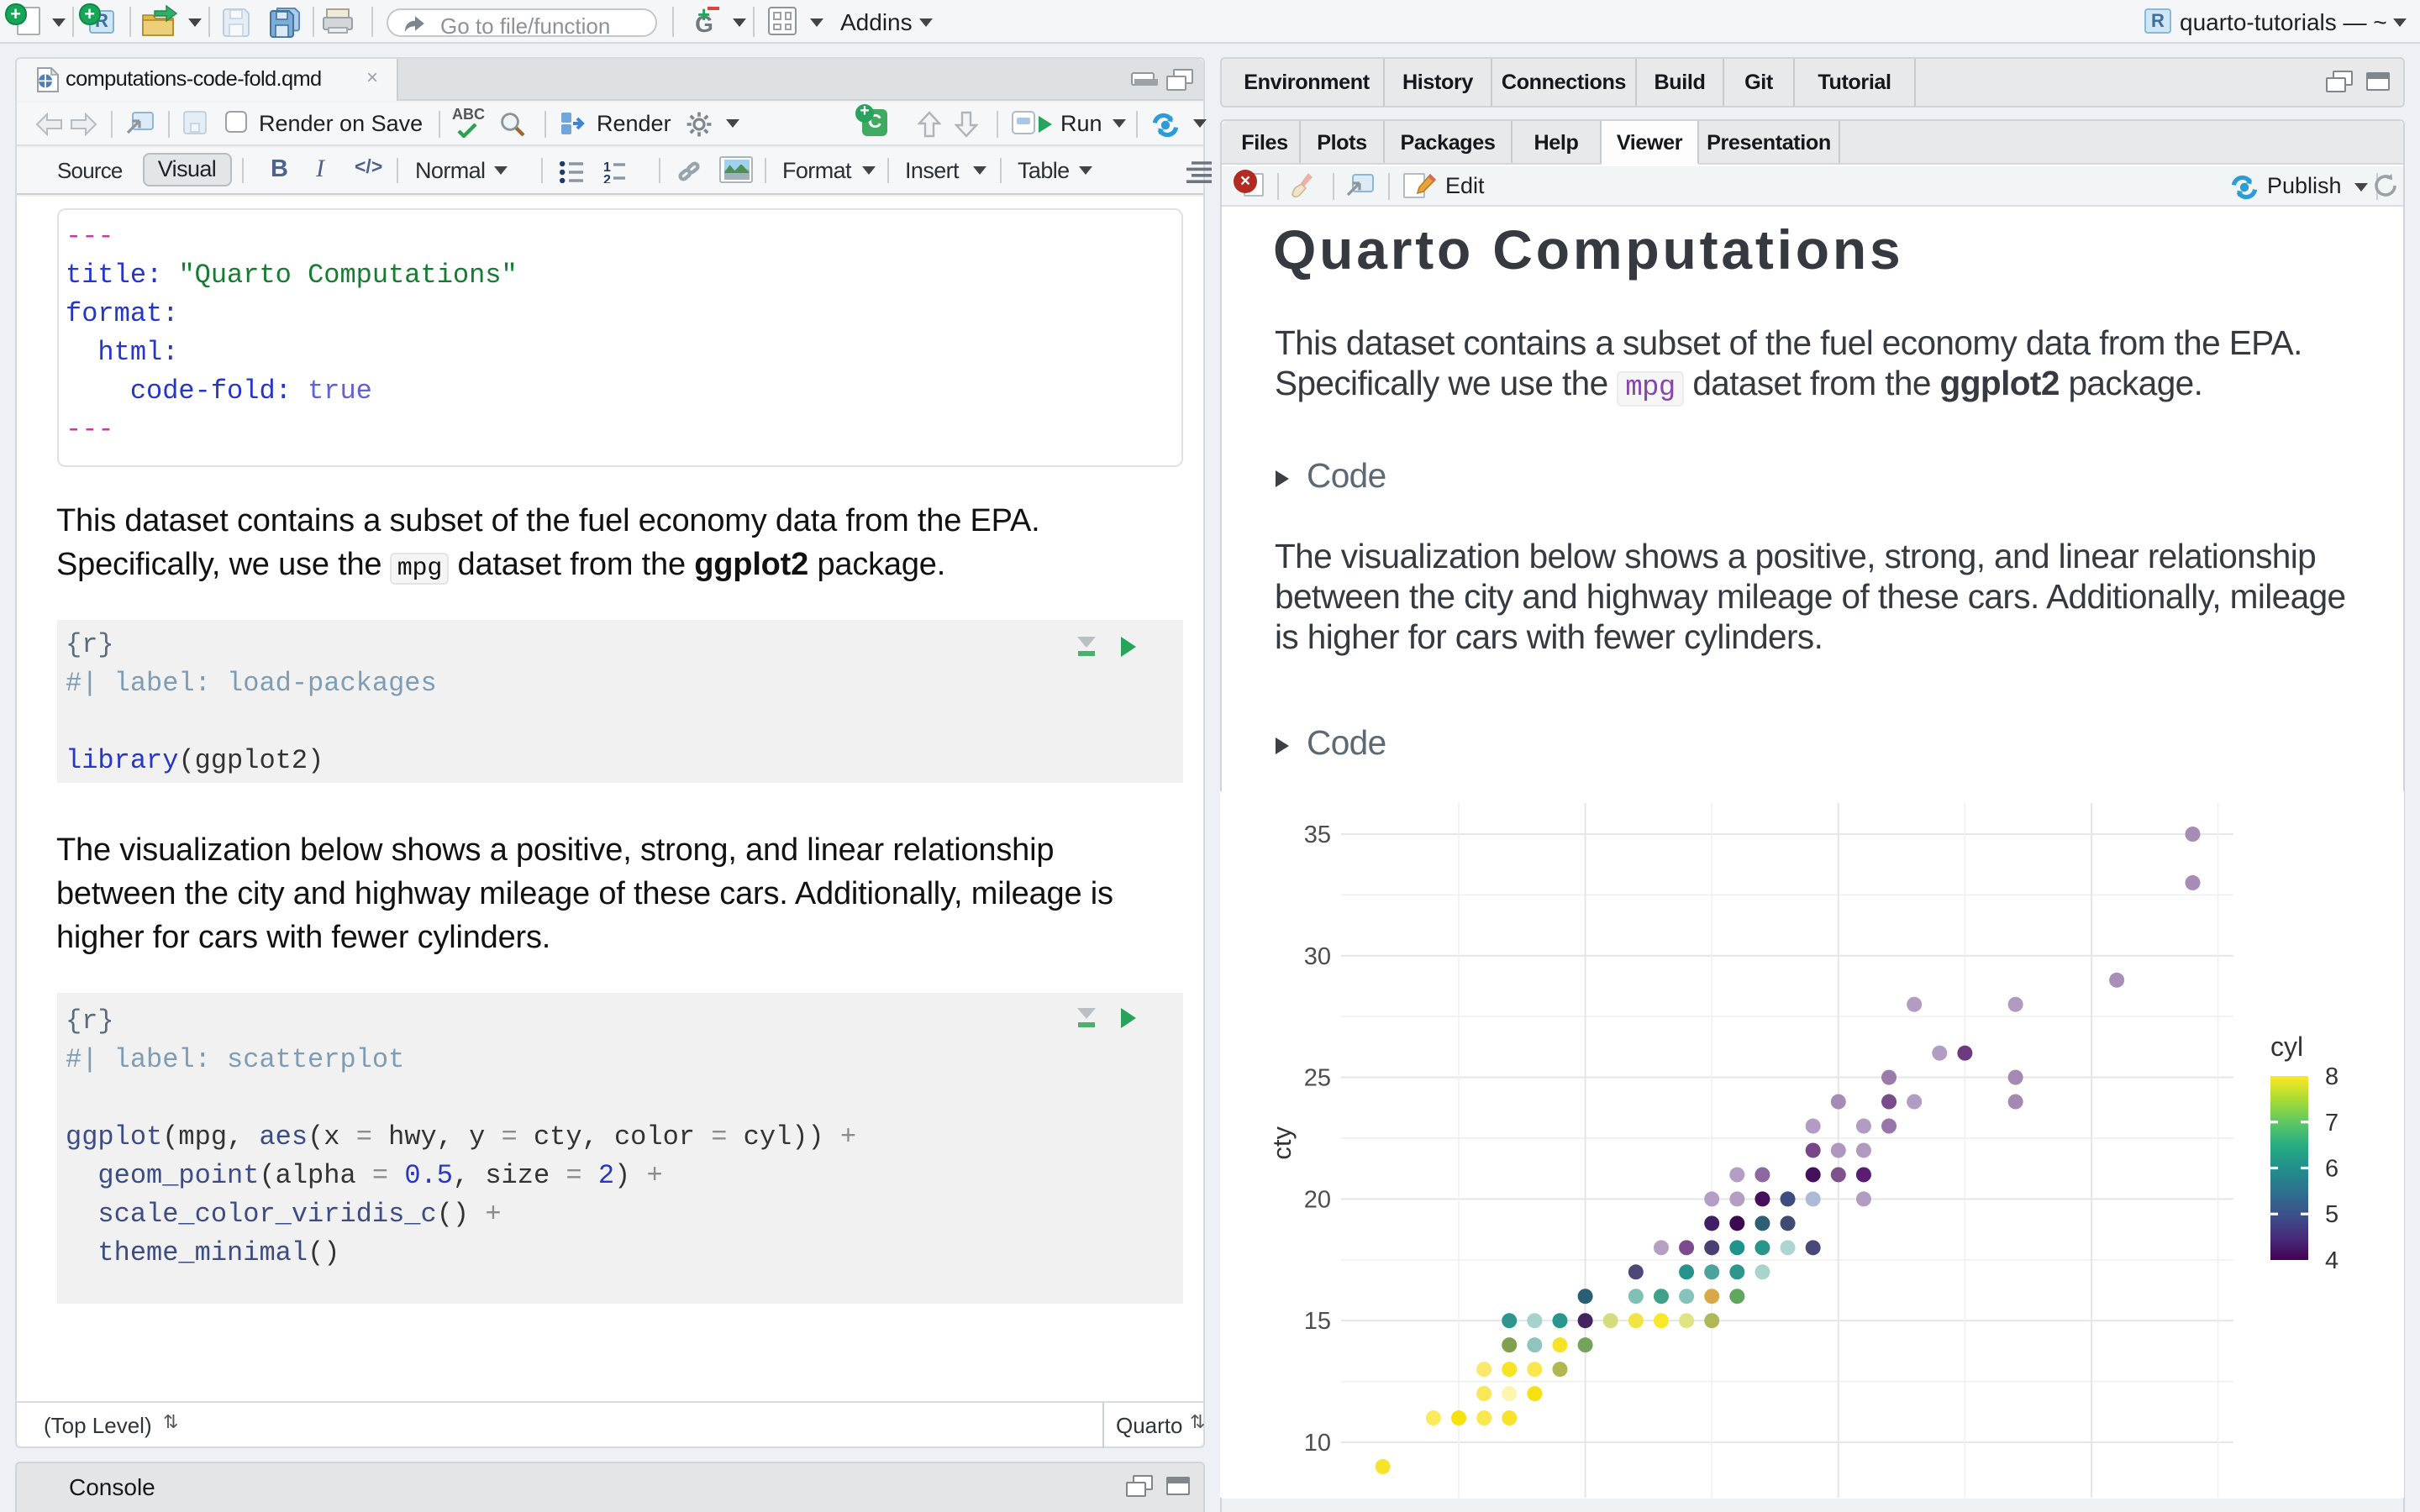 Image resolution: width=2420 pixels, height=1512 pixels. Describe the element at coordinates (607, 177) in the screenshot. I see `svg-text: 2` at that location.